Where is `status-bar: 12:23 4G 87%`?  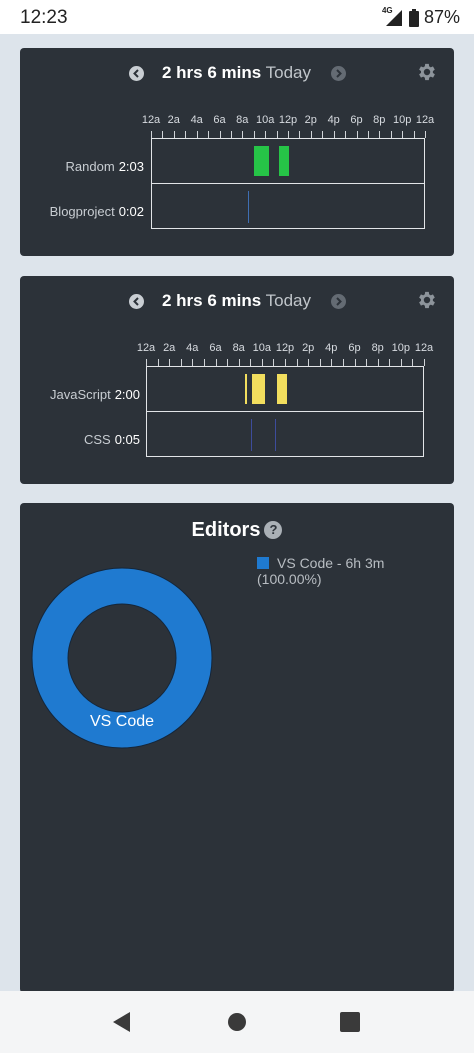 status-bar: 12:23 4G 87% is located at coordinates (237, 17).